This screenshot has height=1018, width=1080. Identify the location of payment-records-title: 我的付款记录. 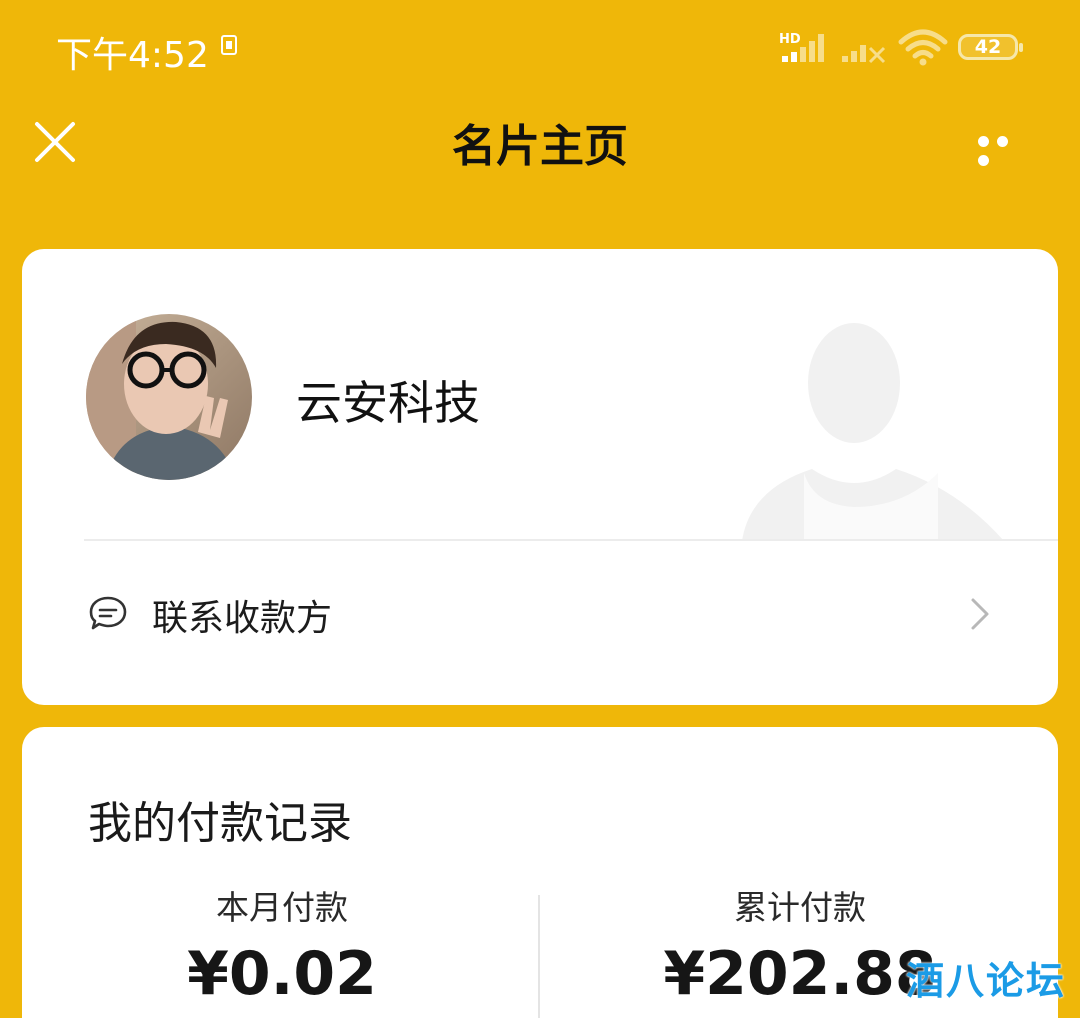
(220, 823).